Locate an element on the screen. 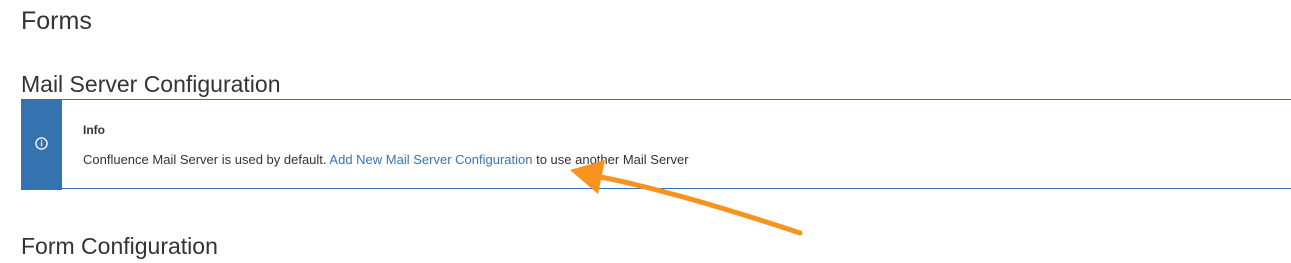 The image size is (1291, 263). info-message-sidebar is located at coordinates (41, 144).